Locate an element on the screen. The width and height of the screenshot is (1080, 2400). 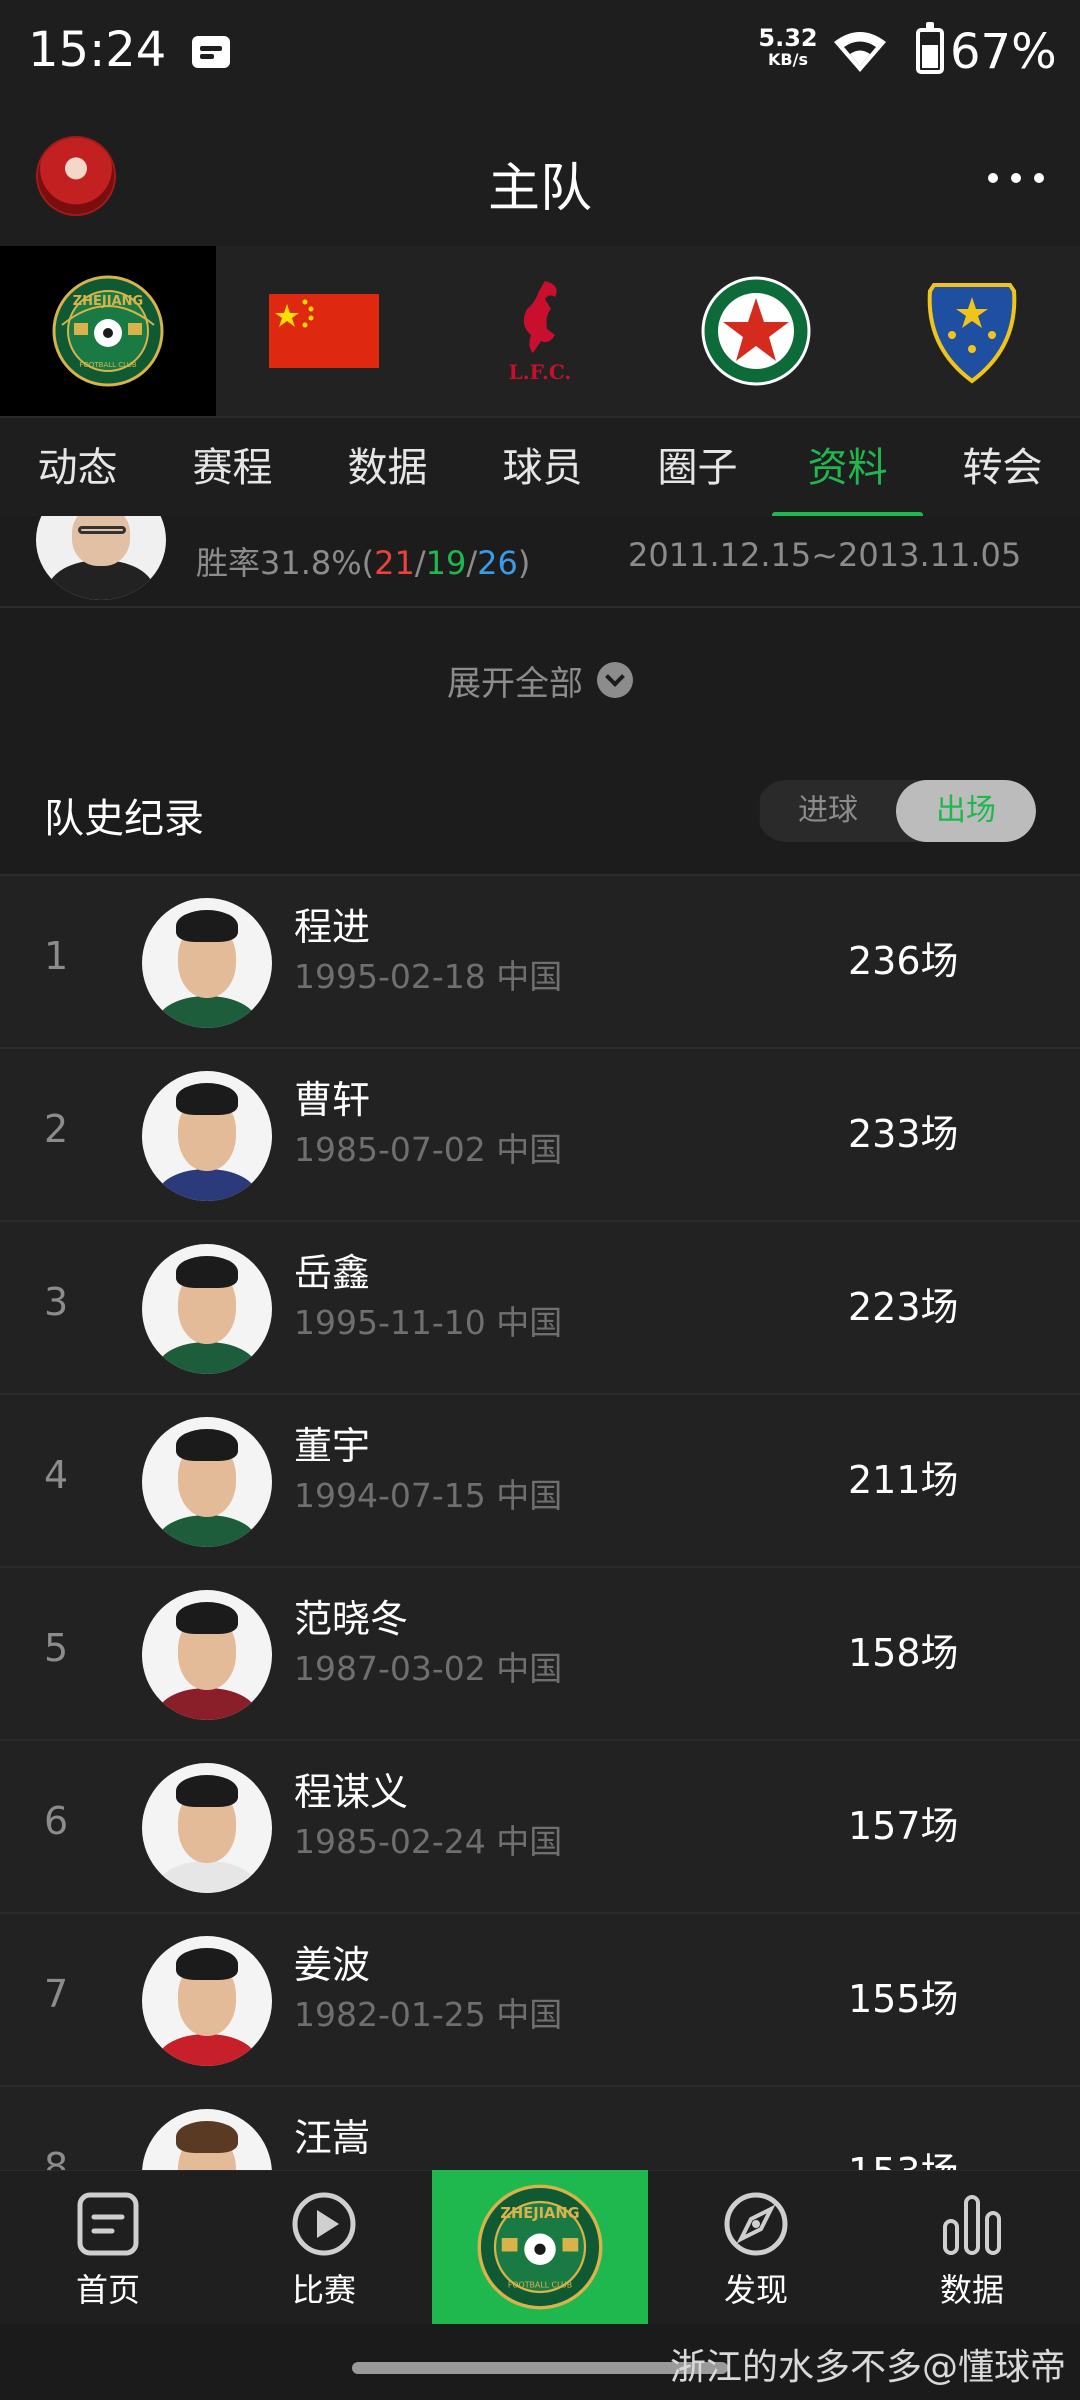
wifi-icon is located at coordinates (860, 52).